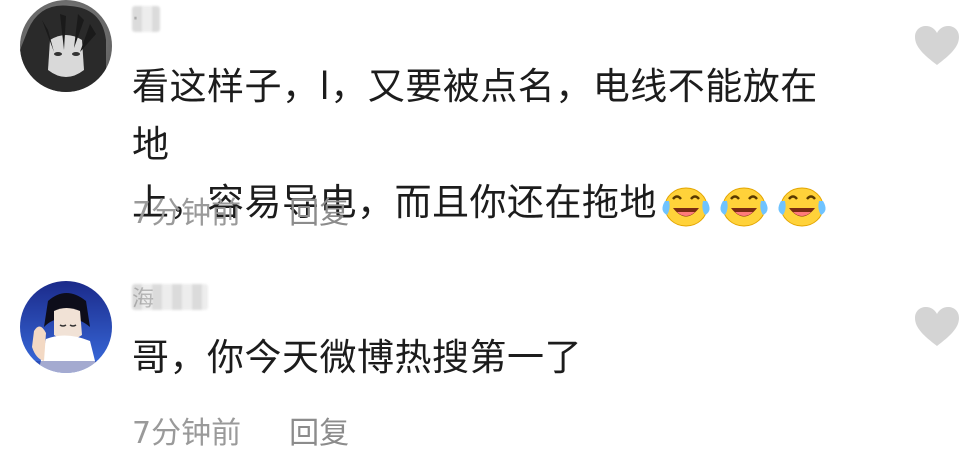  Describe the element at coordinates (143, 299) in the screenshot. I see `username-text: 海` at that location.